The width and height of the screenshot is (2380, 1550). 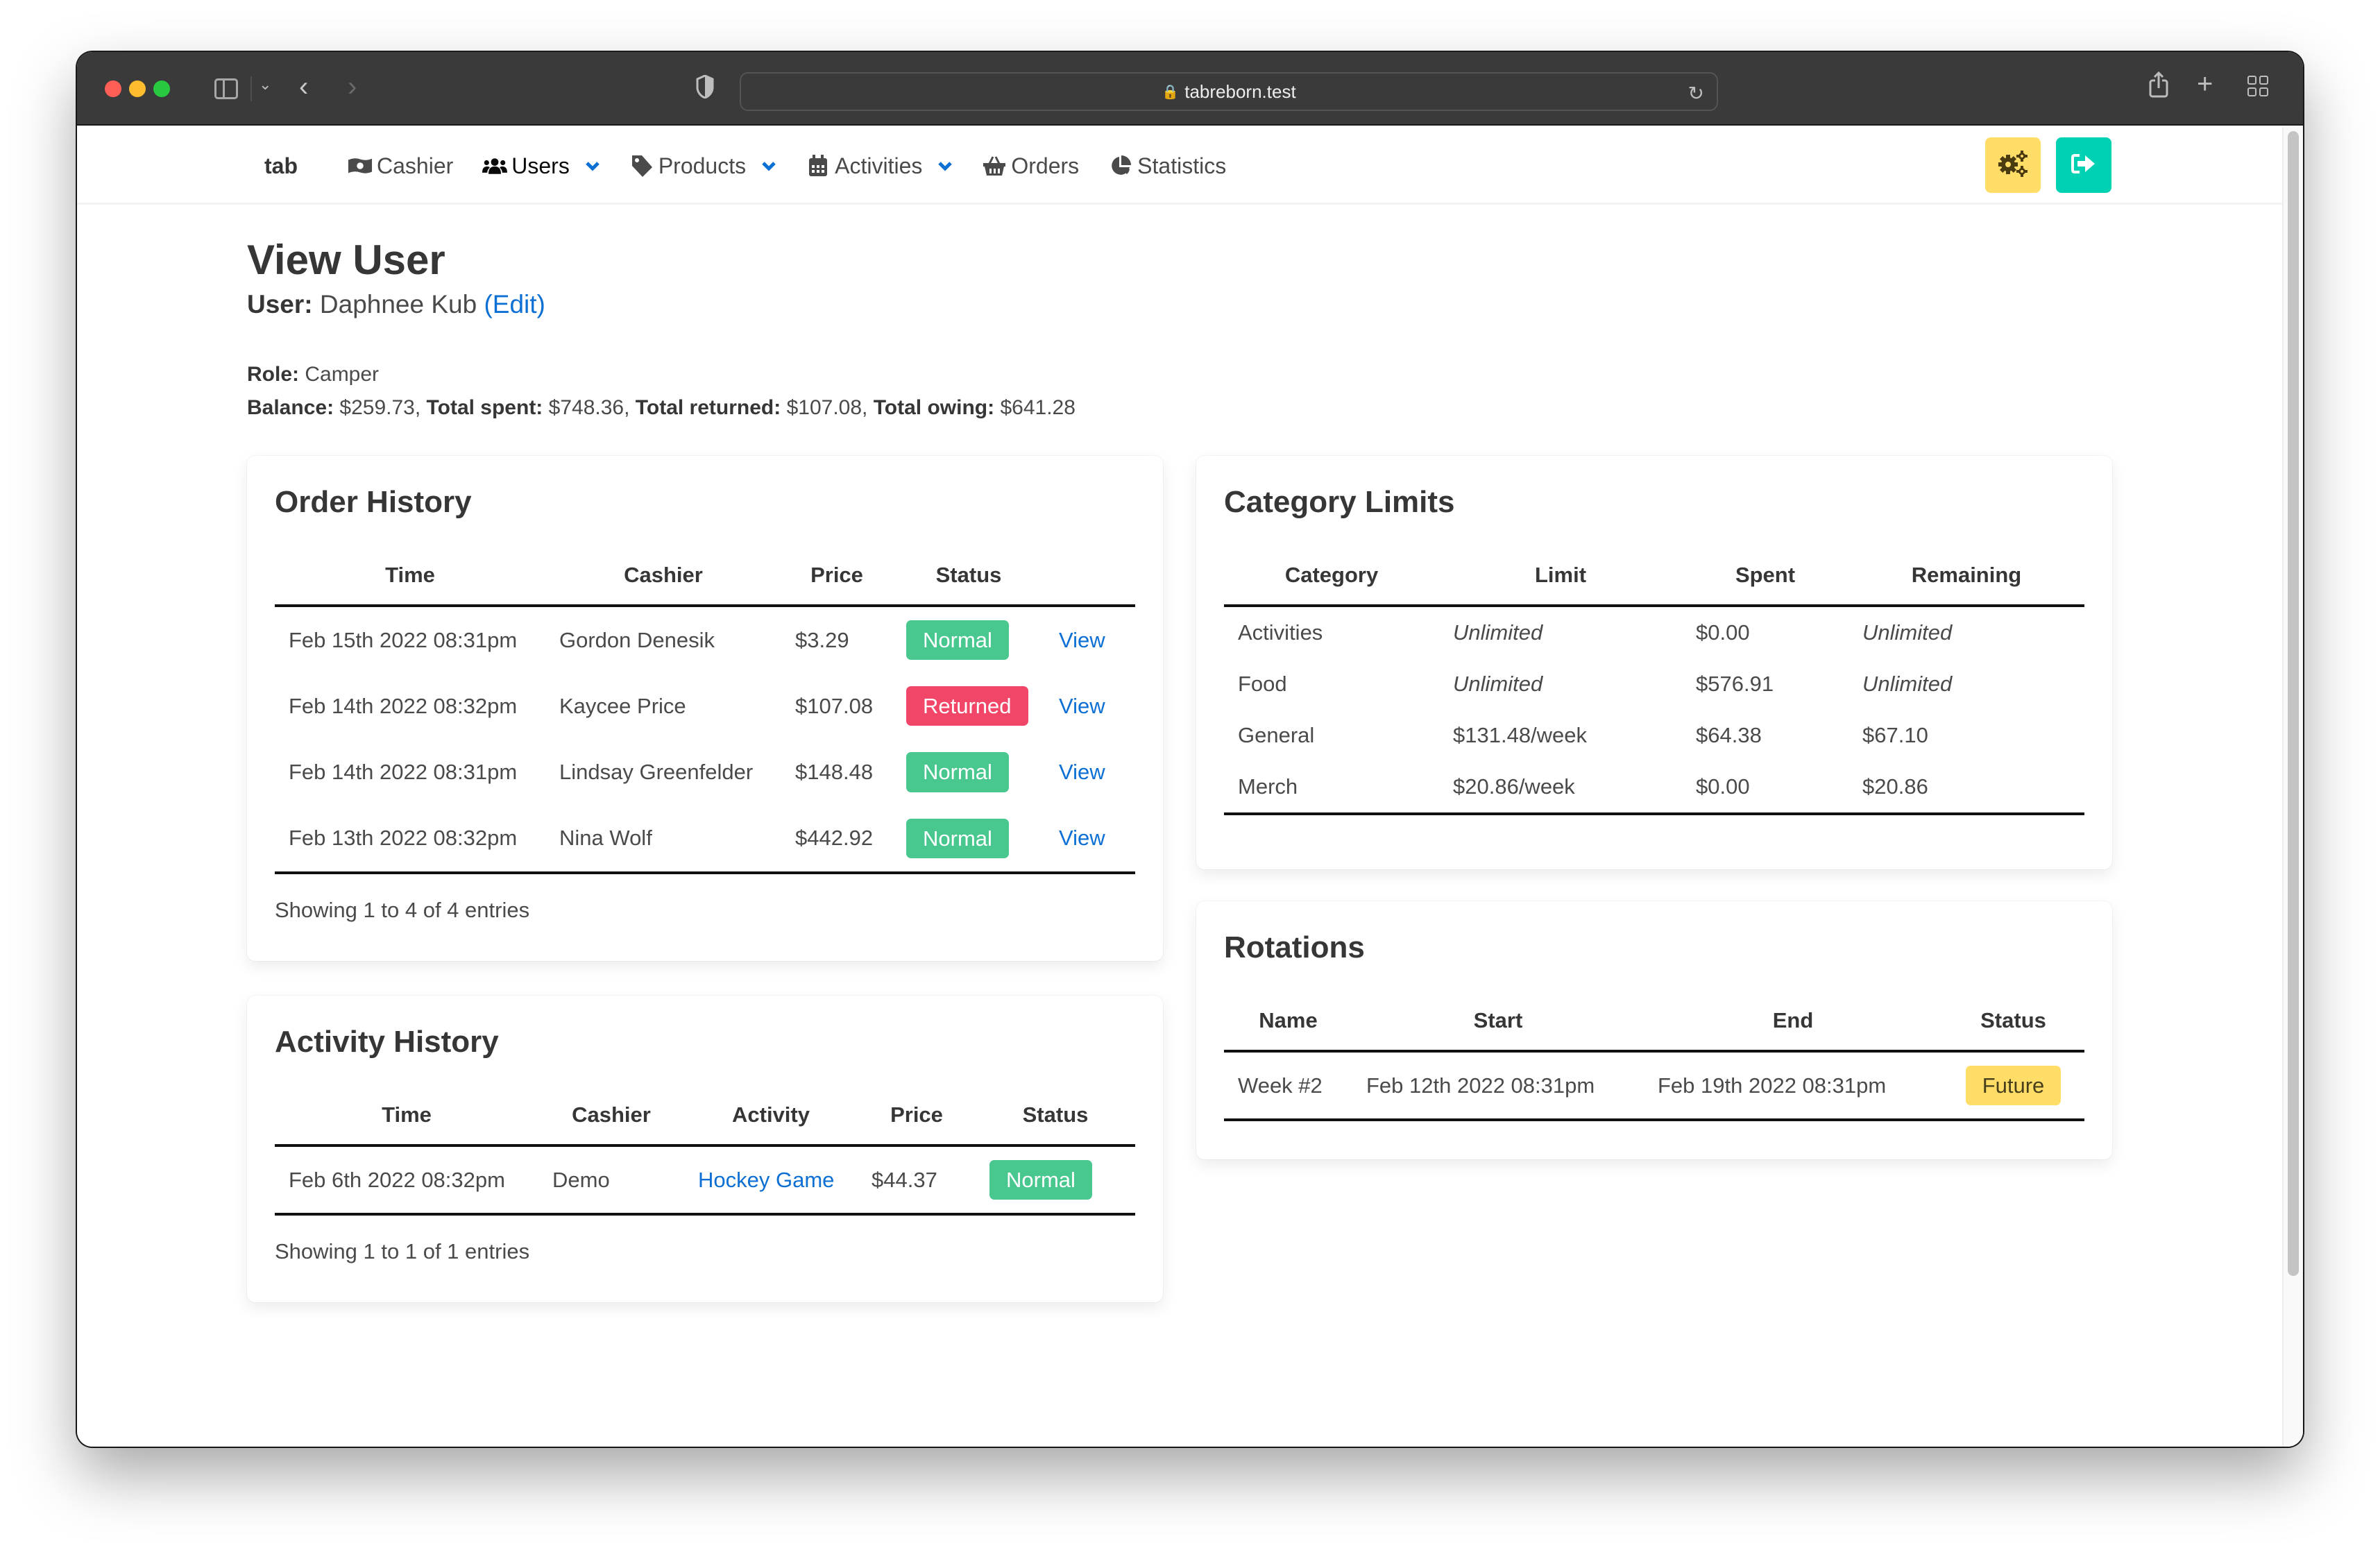 I want to click on reload-icon: ↻, so click(x=1696, y=94).